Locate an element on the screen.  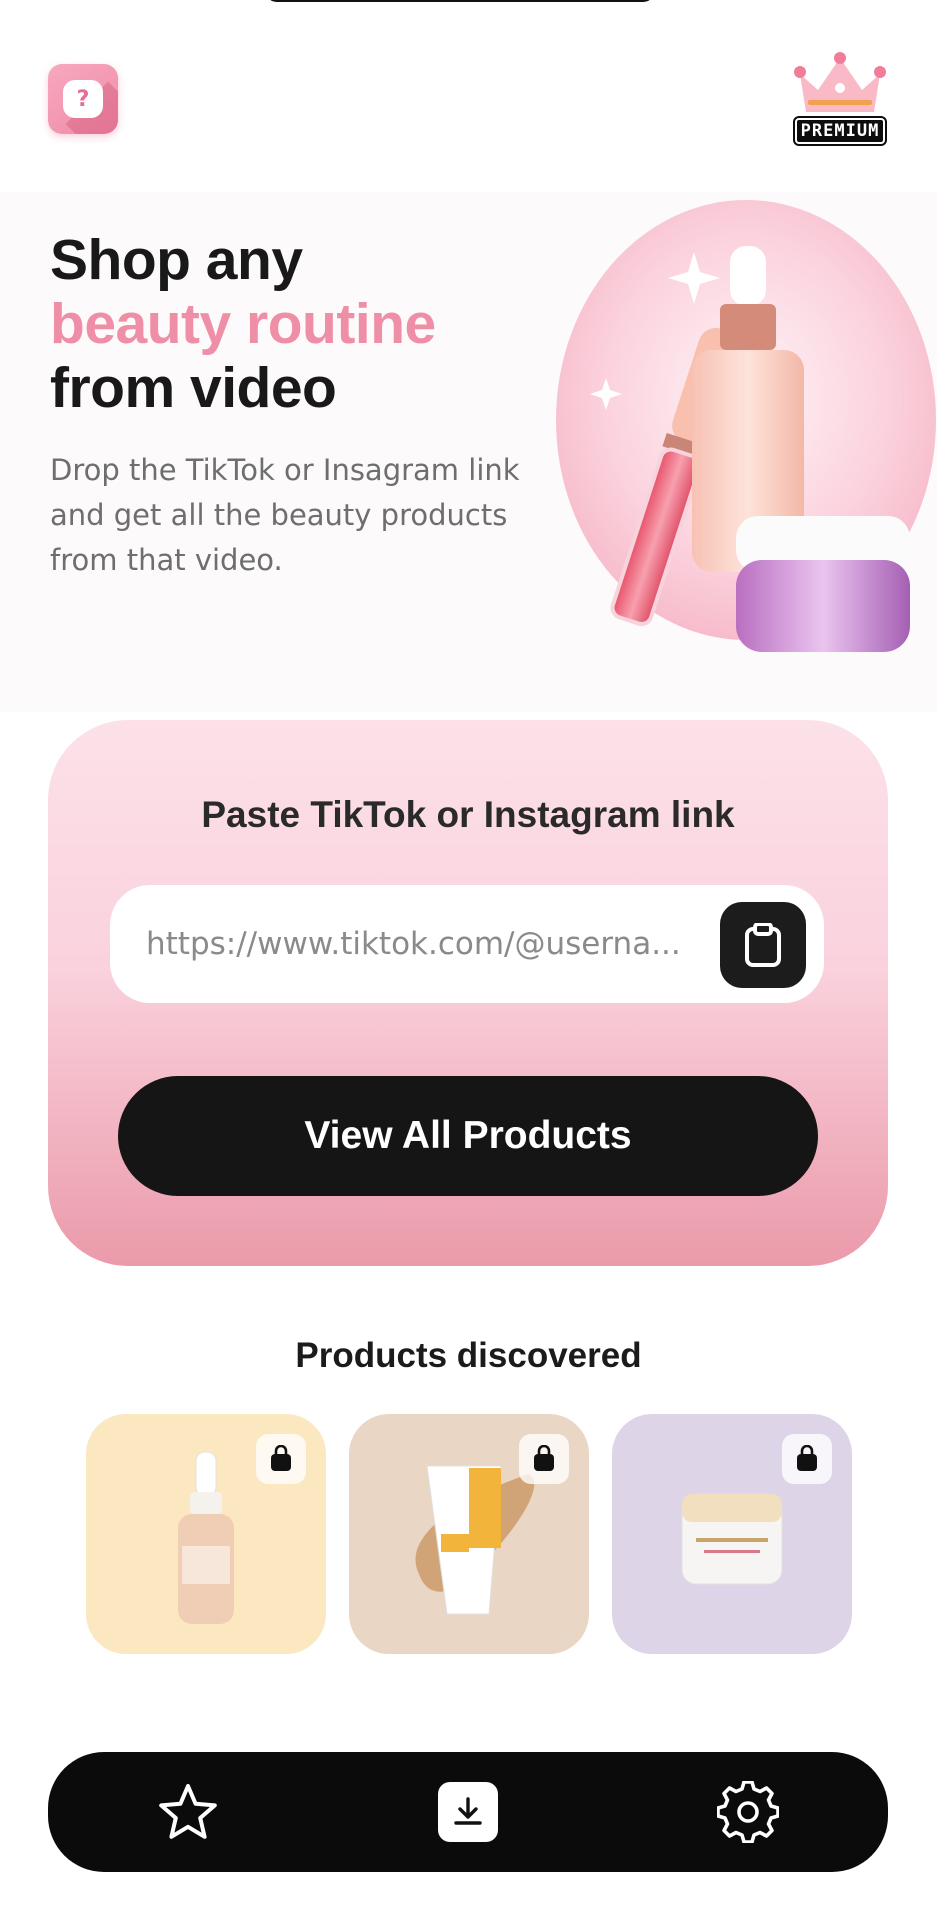
nav-settings is located at coordinates (748, 1812).